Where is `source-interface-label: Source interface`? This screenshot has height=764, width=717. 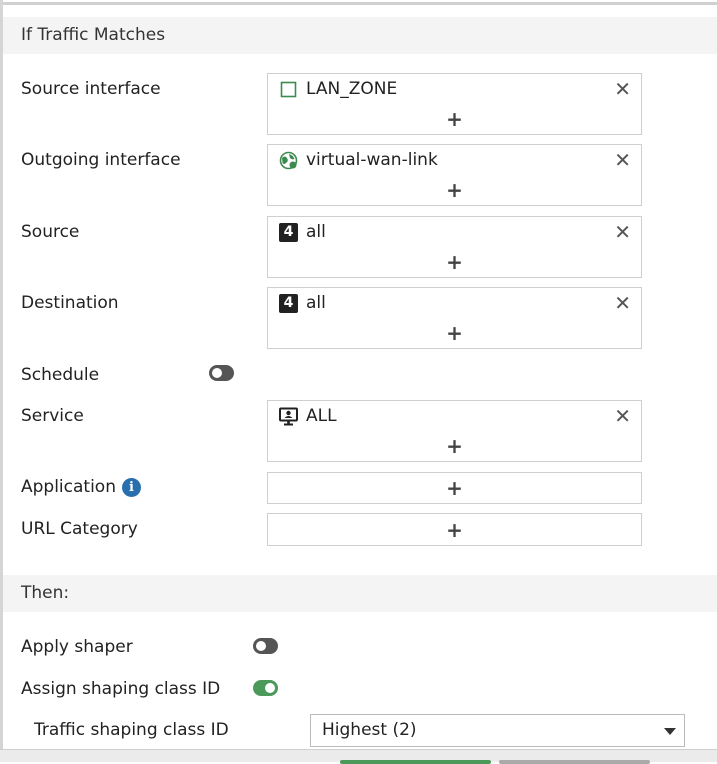 source-interface-label: Source interface is located at coordinates (91, 89).